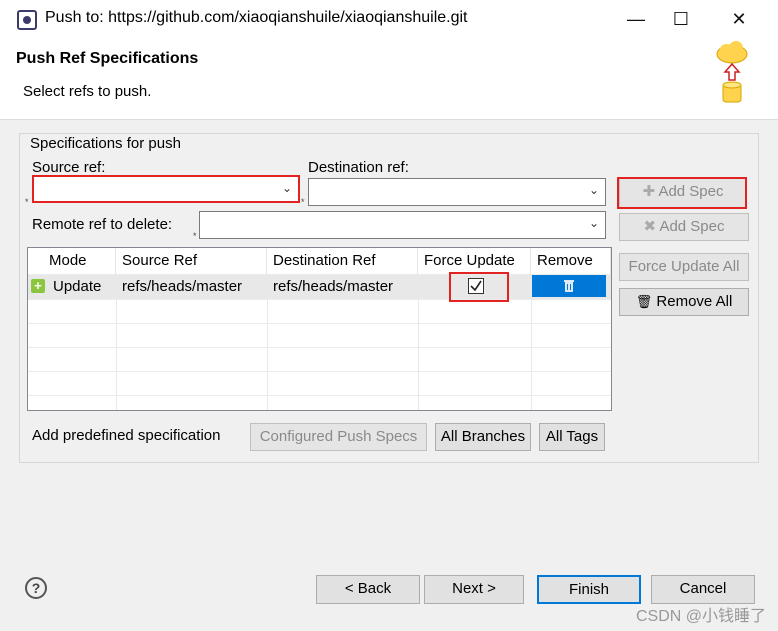 The height and width of the screenshot is (631, 778). What do you see at coordinates (182, 286) in the screenshot?
I see `cell-source-ref: refs/heads/master` at bounding box center [182, 286].